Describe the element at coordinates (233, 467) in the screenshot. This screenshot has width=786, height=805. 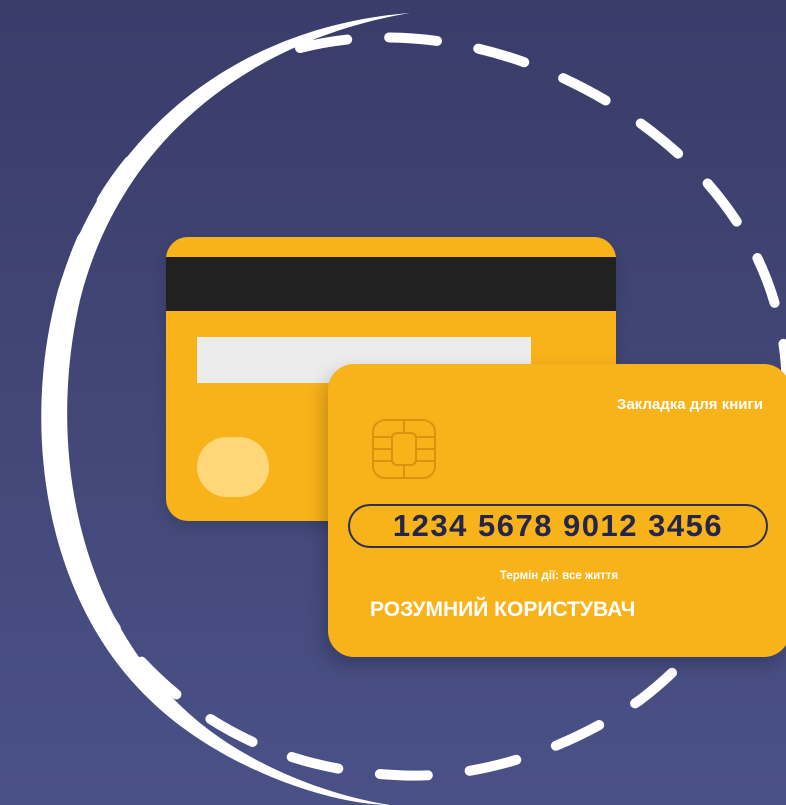
I see `hologram-oval` at that location.